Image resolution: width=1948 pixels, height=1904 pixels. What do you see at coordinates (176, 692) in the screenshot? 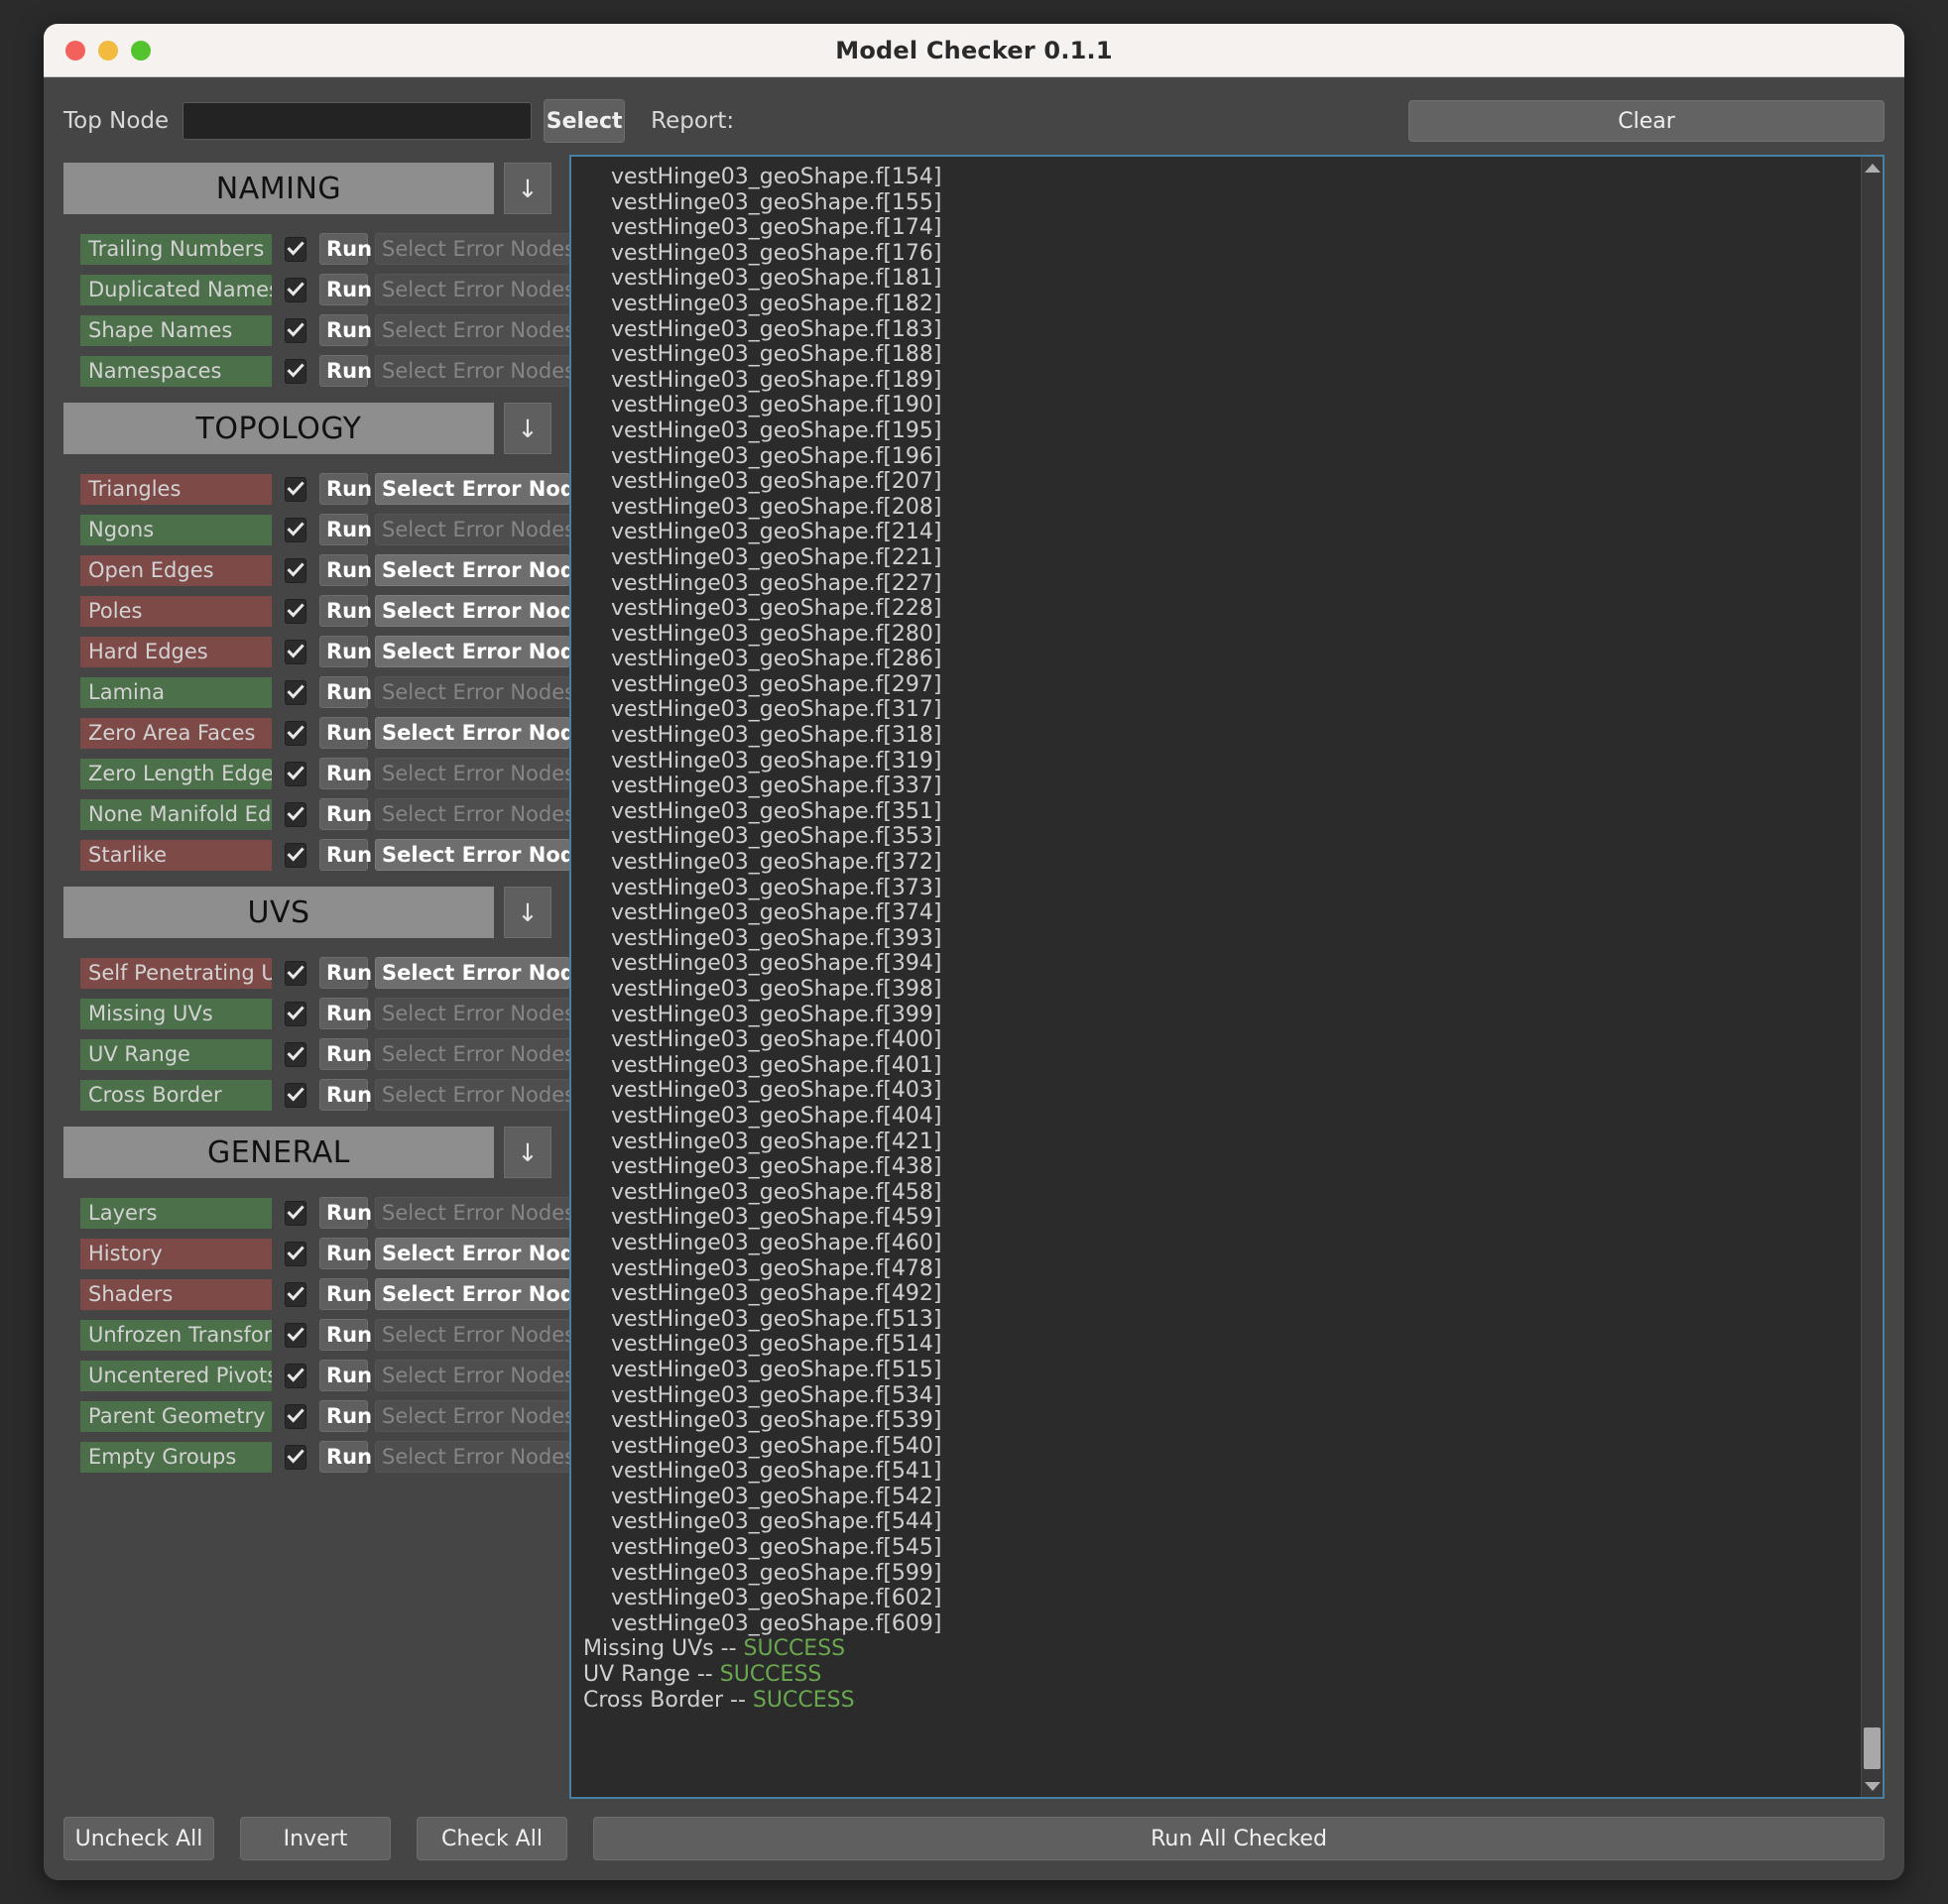
I see `check-label: Lamina` at bounding box center [176, 692].